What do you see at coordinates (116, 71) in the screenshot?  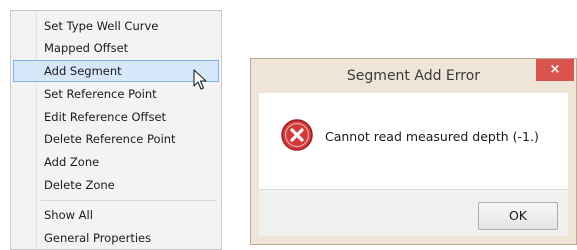 I see `menu-item-add-segment: Add Segment` at bounding box center [116, 71].